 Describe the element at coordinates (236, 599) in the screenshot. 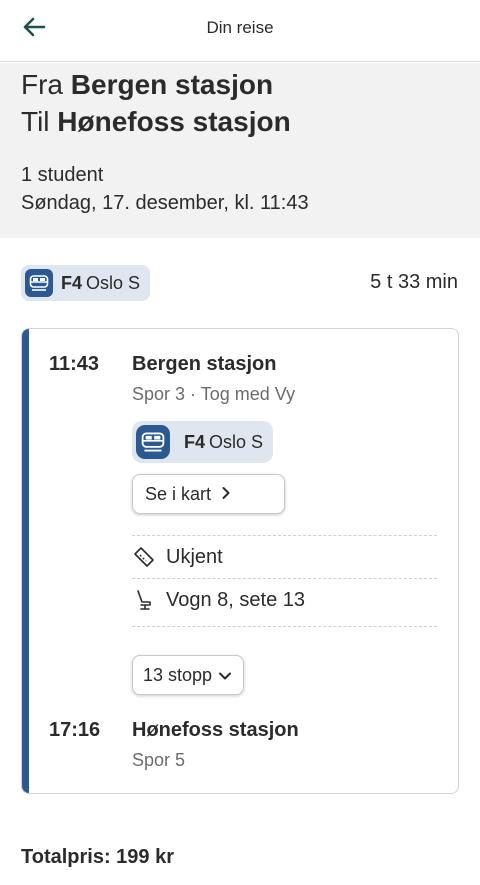

I see `seat-info: Vogn 8, sete 13` at that location.